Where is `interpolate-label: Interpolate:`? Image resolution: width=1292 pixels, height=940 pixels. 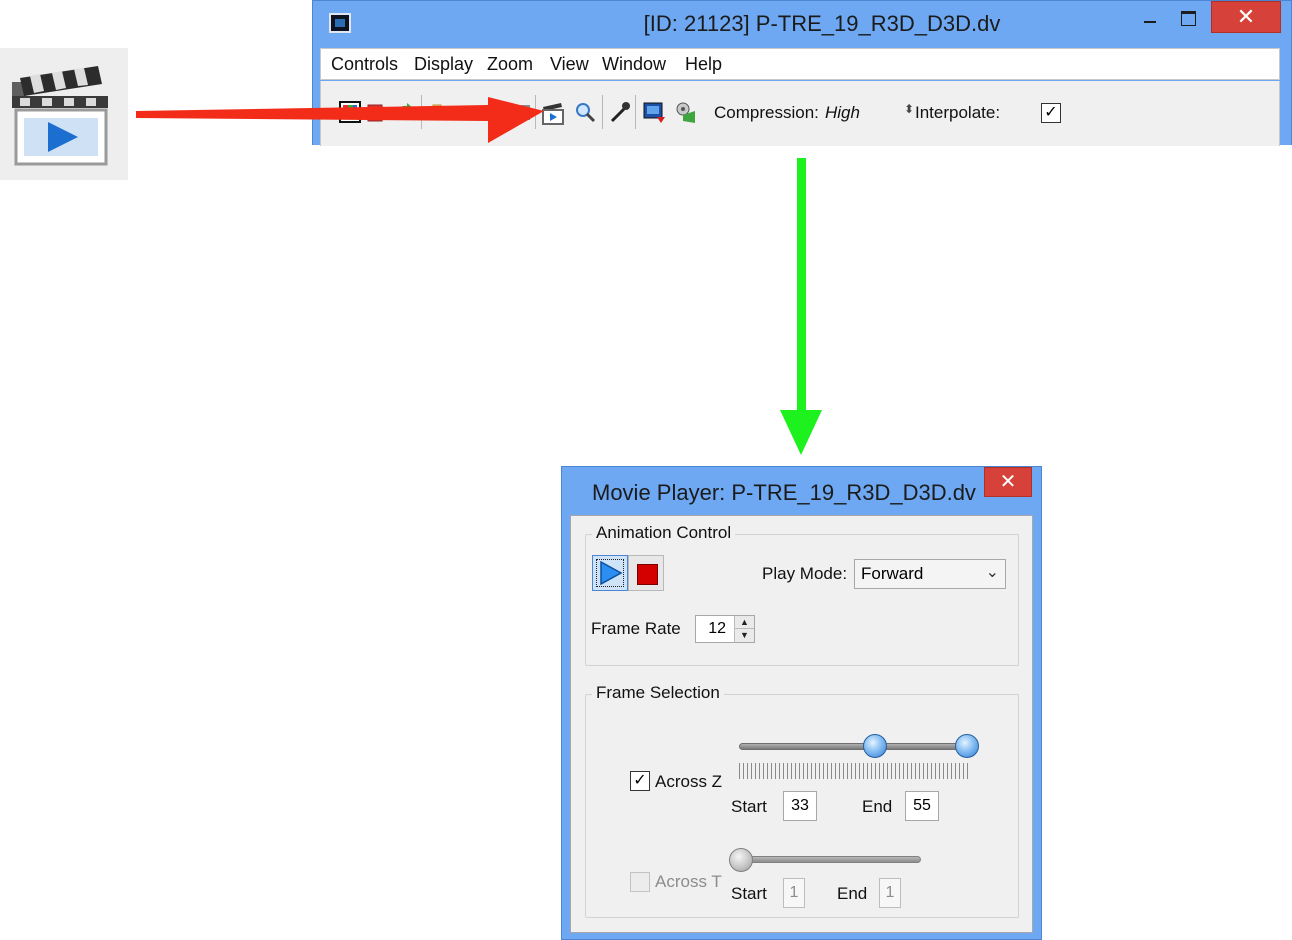
interpolate-label: Interpolate: is located at coordinates (958, 112).